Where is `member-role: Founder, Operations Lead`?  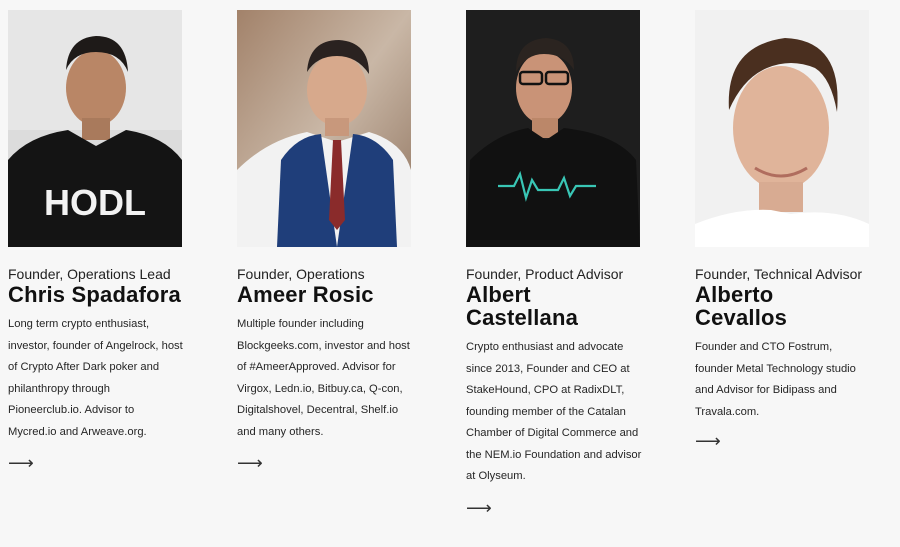 member-role: Founder, Operations Lead is located at coordinates (89, 274).